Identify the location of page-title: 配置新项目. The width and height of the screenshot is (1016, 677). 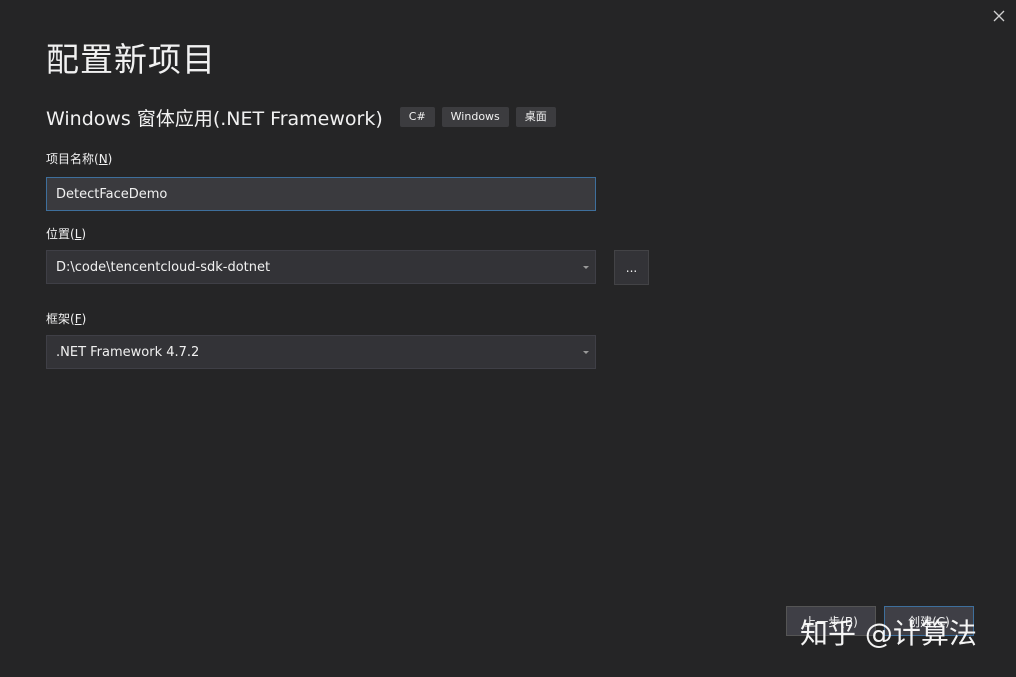
(131, 59).